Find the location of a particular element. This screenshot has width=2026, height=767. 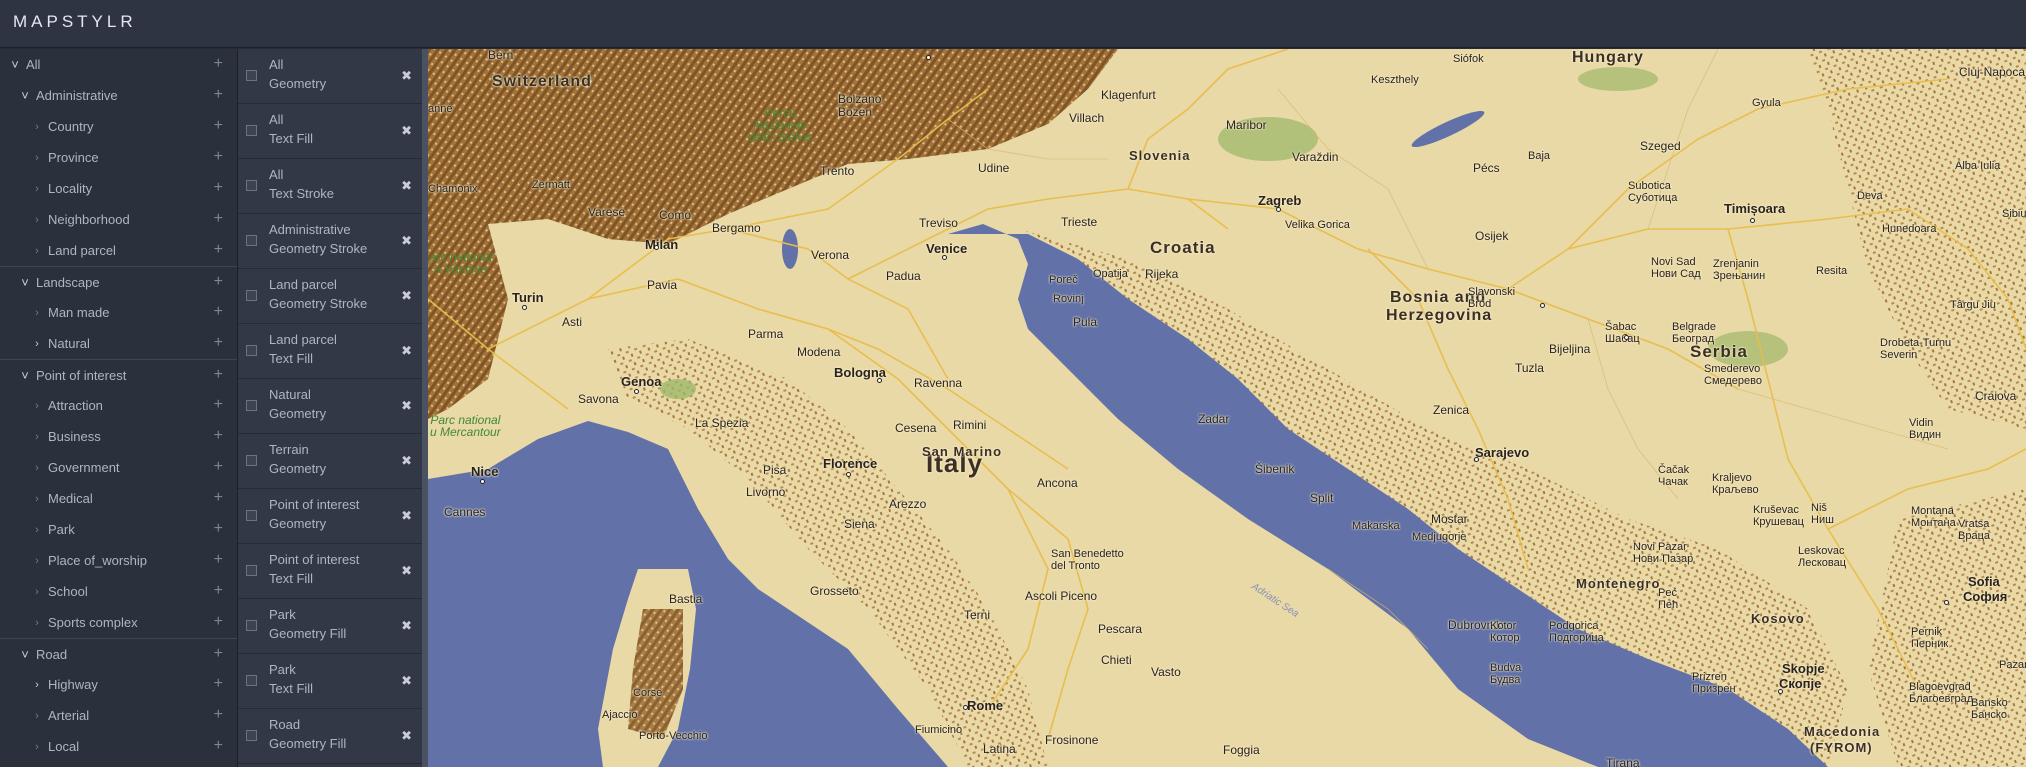

tree-item-province: › Province + is located at coordinates (118, 157).